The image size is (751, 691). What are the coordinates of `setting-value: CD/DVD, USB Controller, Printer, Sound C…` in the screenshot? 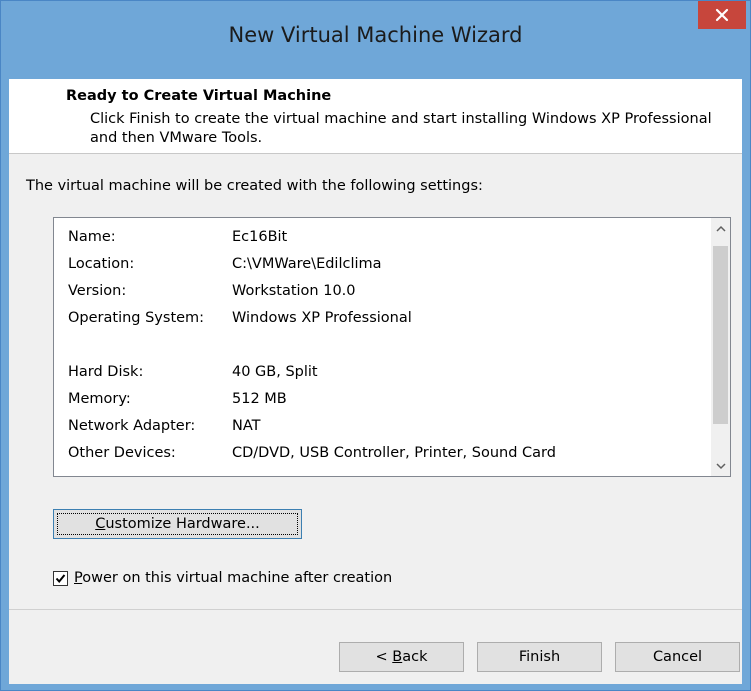 It's located at (394, 453).